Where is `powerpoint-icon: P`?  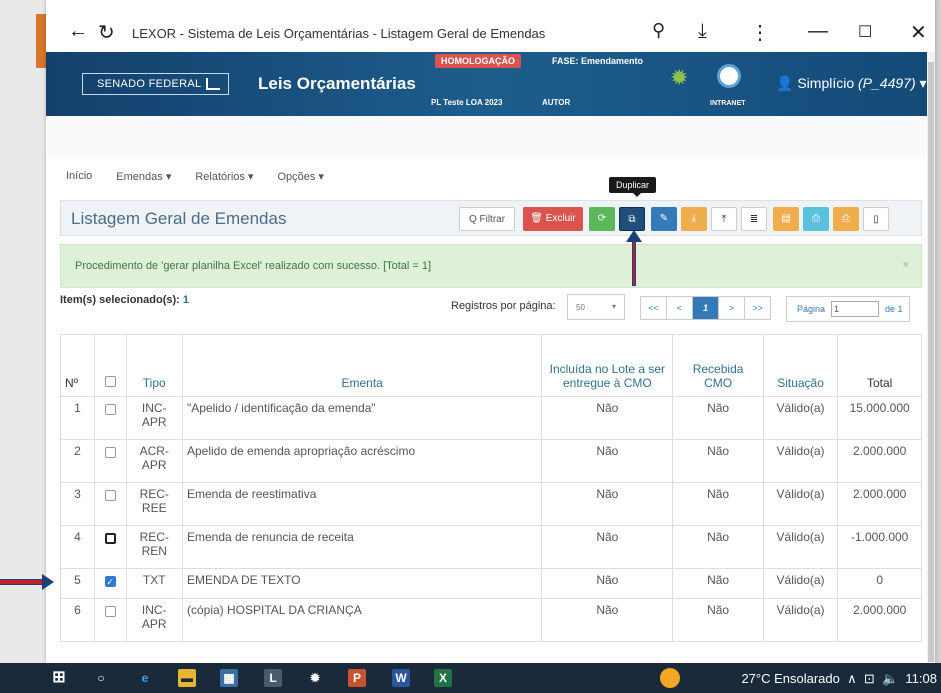
powerpoint-icon: P is located at coordinates (357, 678).